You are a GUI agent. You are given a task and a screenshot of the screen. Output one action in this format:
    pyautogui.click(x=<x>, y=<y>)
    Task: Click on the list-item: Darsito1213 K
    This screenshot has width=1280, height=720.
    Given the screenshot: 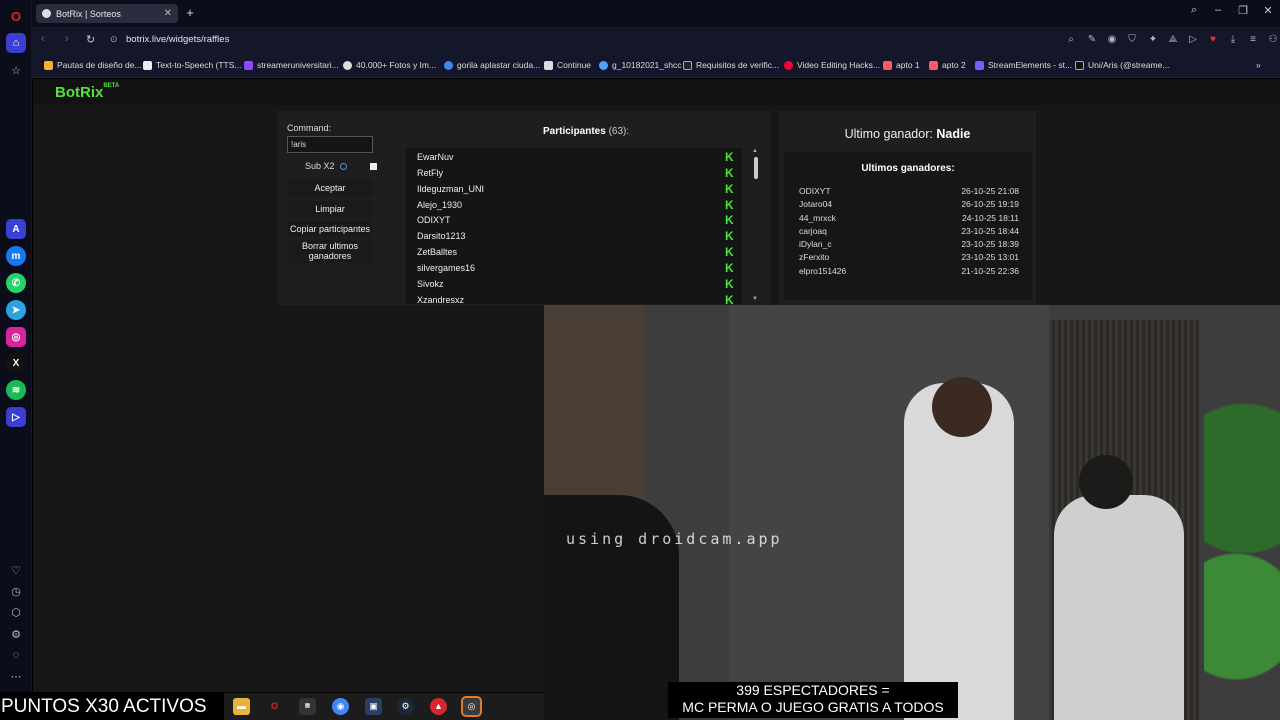 What is the action you would take?
    pyautogui.click(x=575, y=236)
    